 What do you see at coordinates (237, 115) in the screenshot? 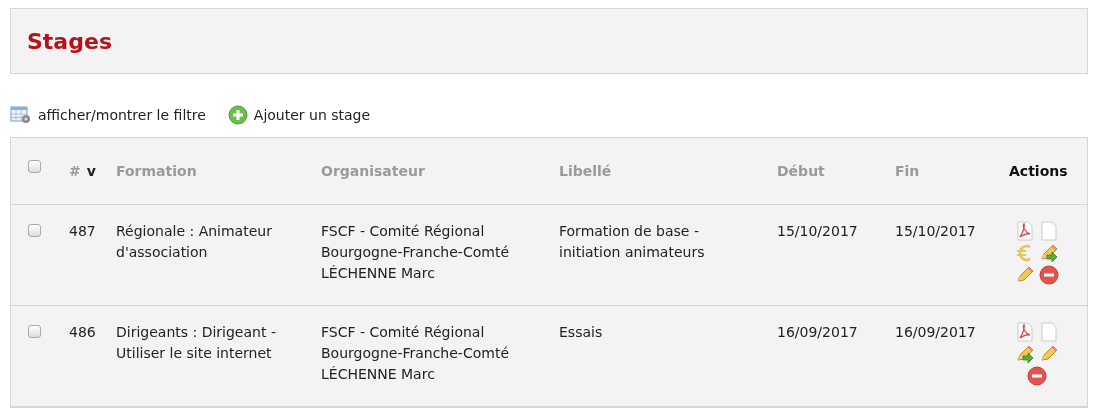
I see `add-icon` at bounding box center [237, 115].